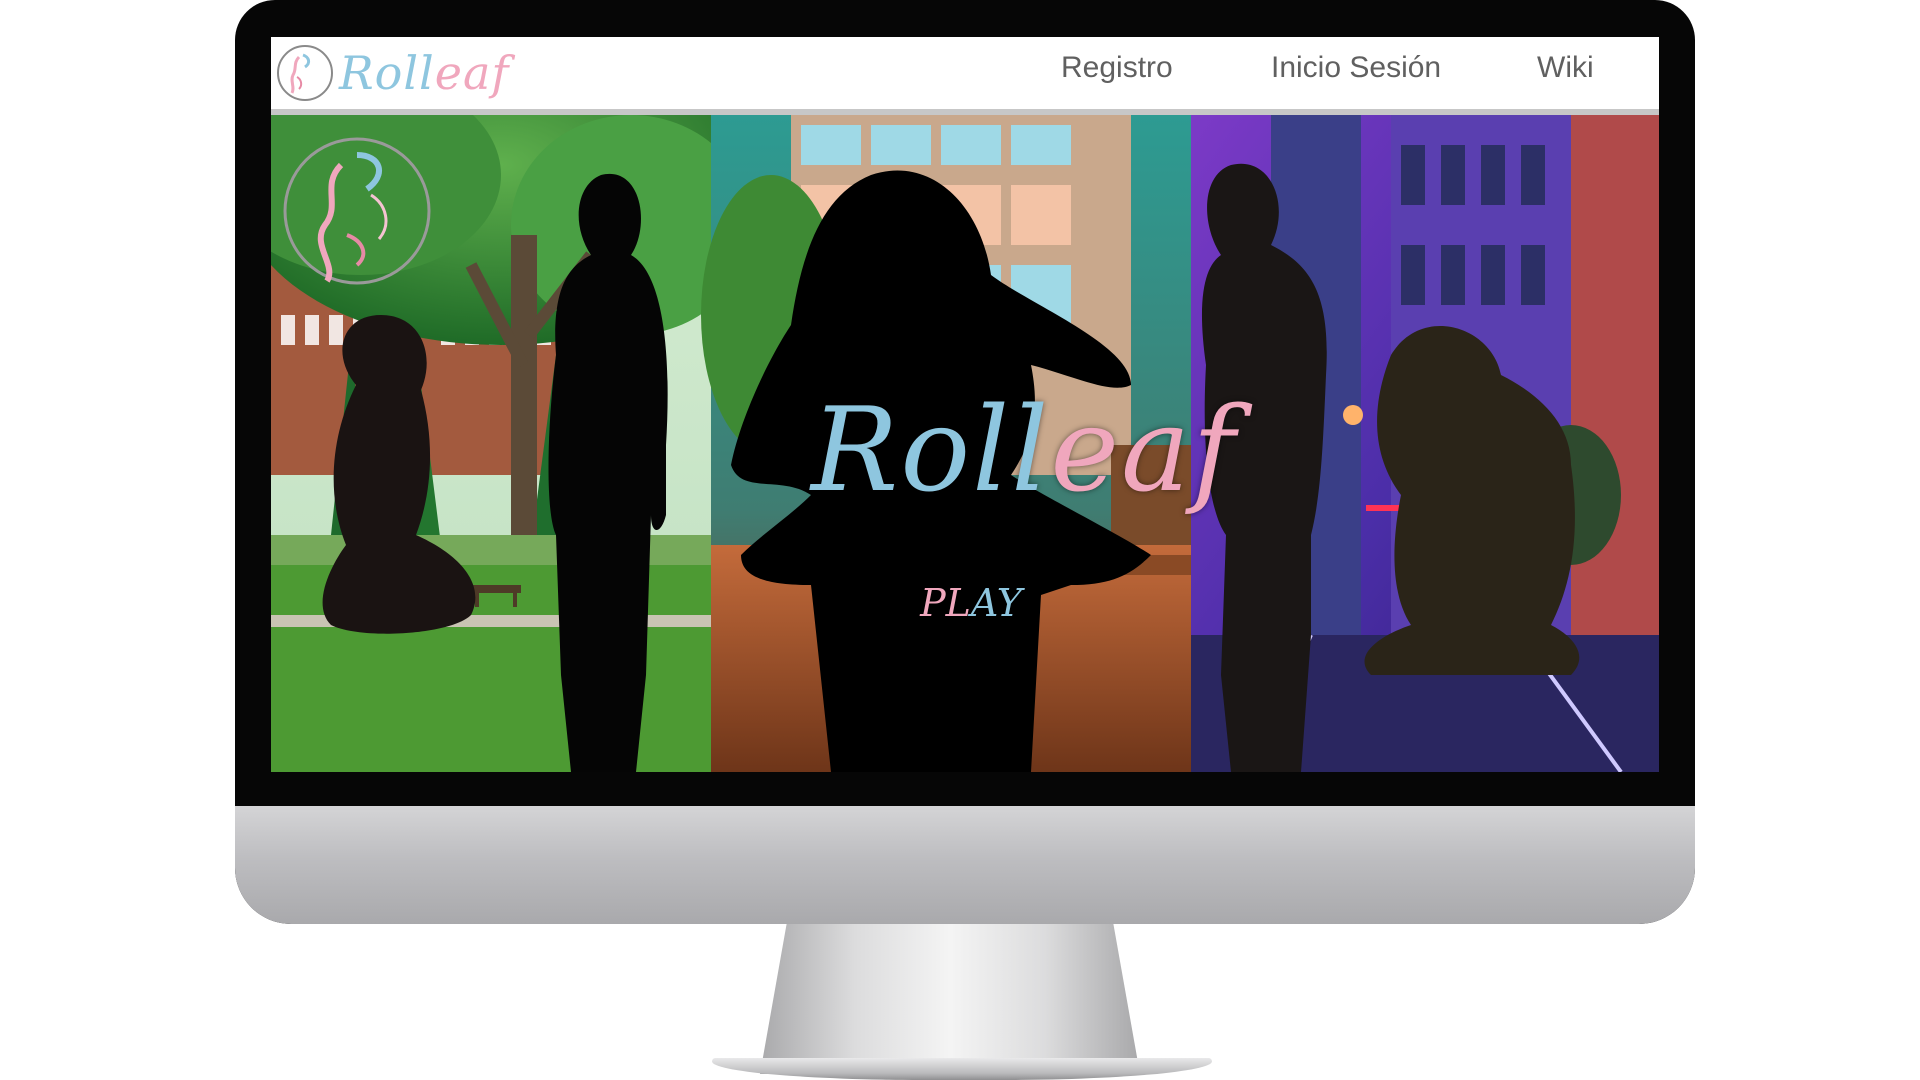 The width and height of the screenshot is (1920, 1080). What do you see at coordinates (965, 865) in the screenshot?
I see `monitor-chin` at bounding box center [965, 865].